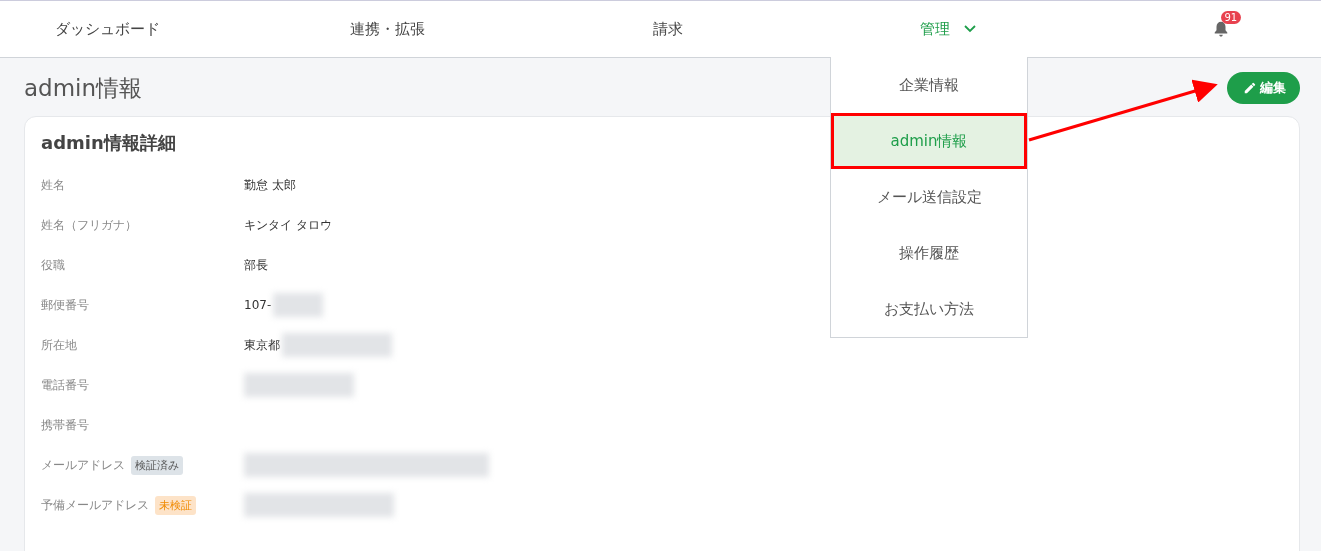 The width and height of the screenshot is (1321, 551). What do you see at coordinates (59, 345) in the screenshot?
I see `field-label: 所在地` at bounding box center [59, 345].